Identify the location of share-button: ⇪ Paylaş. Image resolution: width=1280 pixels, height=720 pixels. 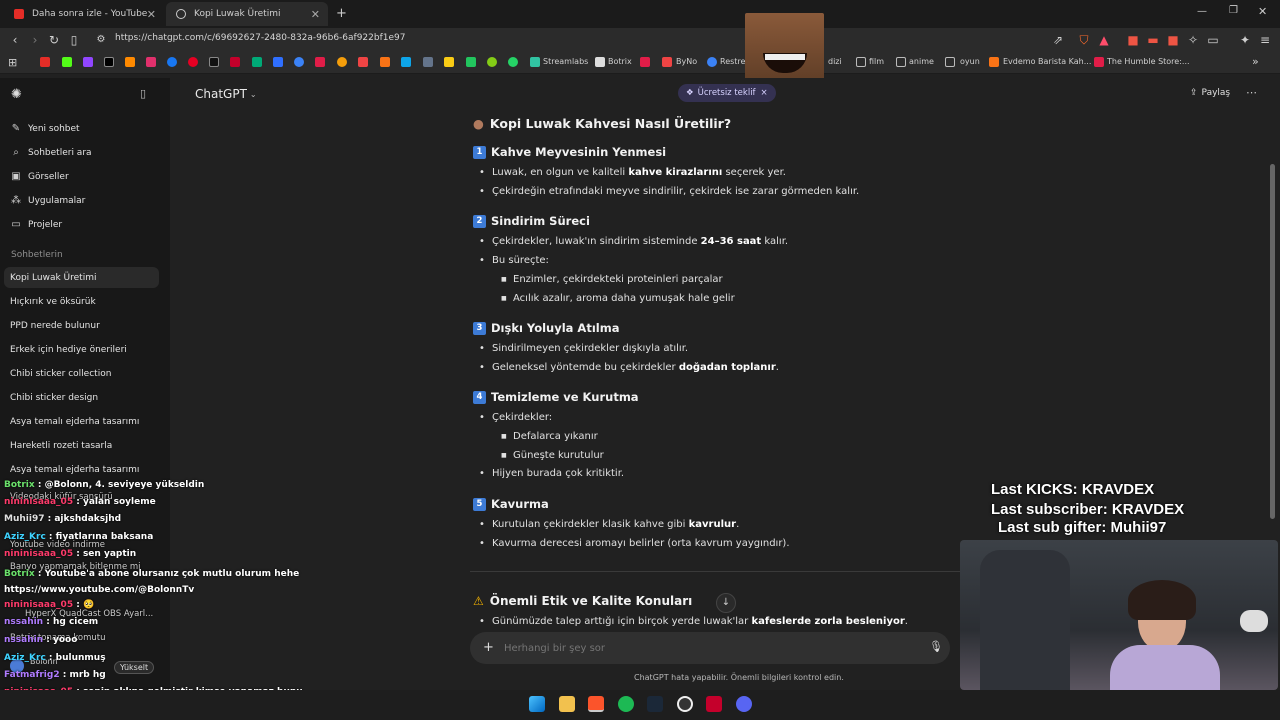
(1210, 93).